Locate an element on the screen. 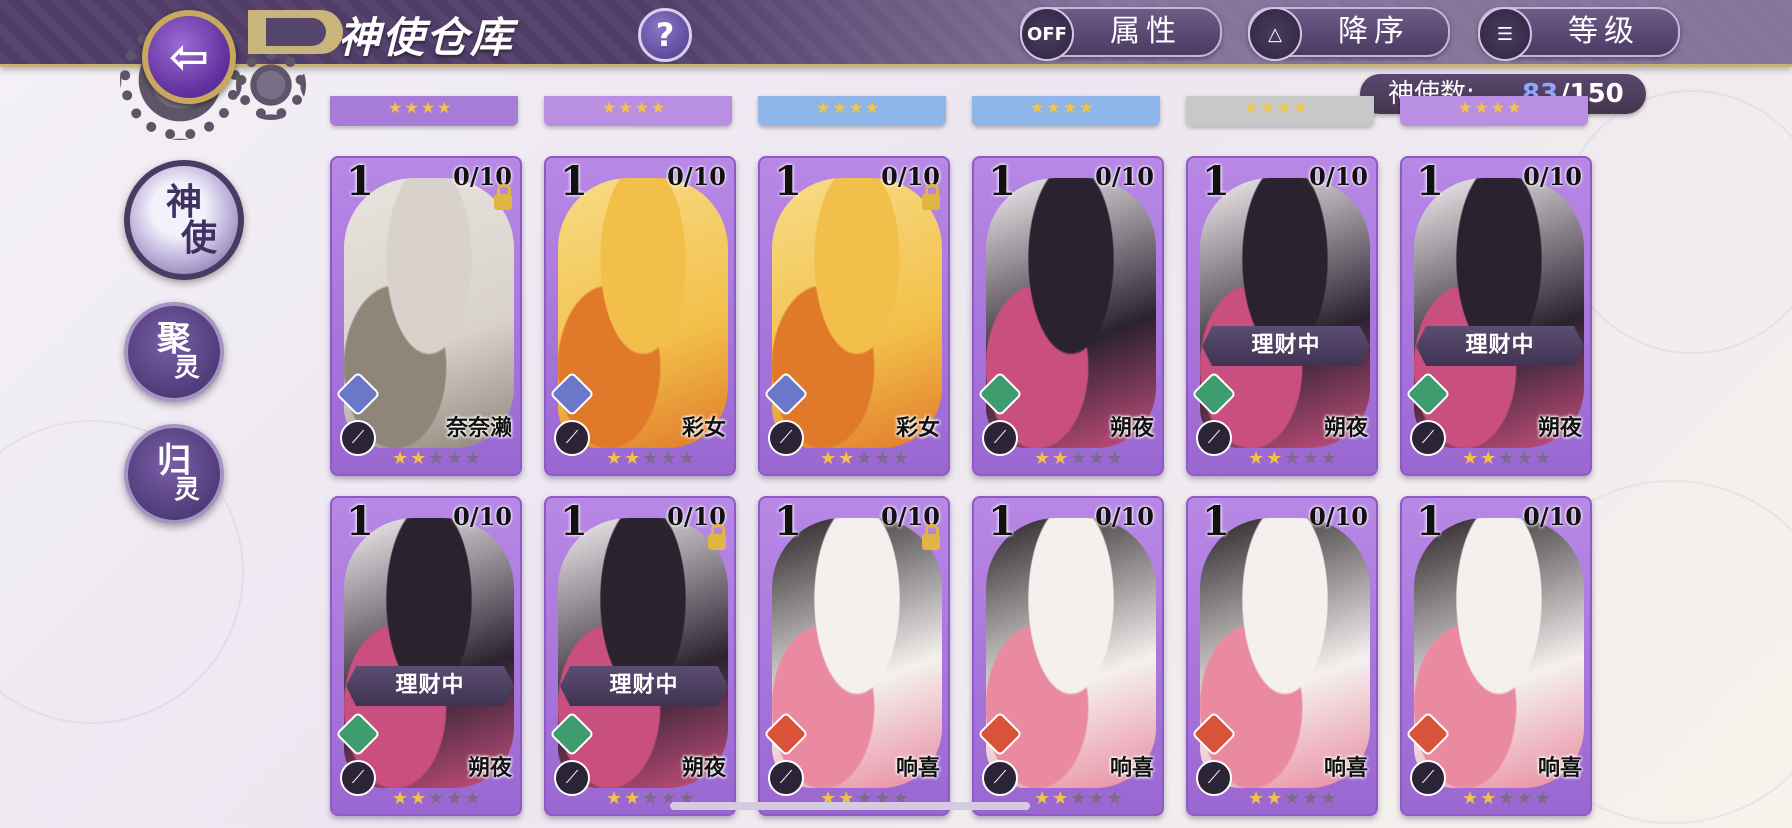  sidebar-tab-label-bottom: 灵 is located at coordinates (187, 490).